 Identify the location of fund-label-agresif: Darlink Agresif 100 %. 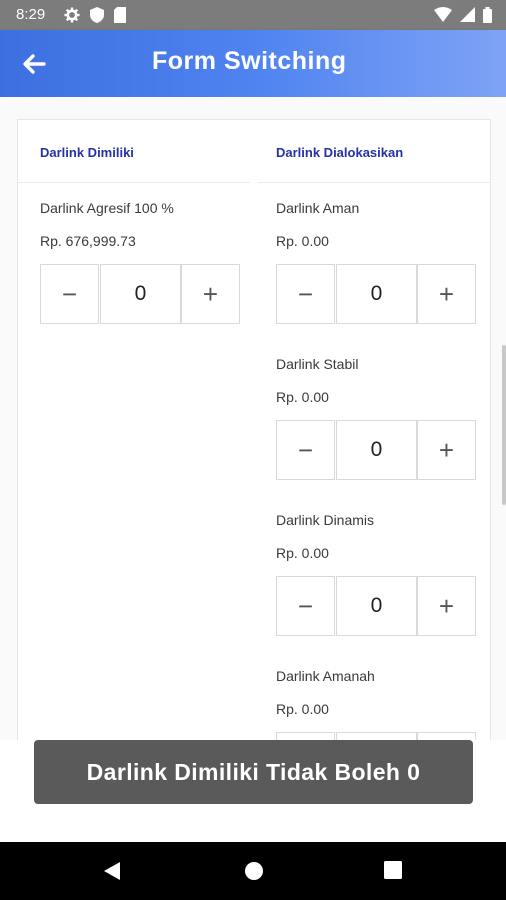
(107, 208).